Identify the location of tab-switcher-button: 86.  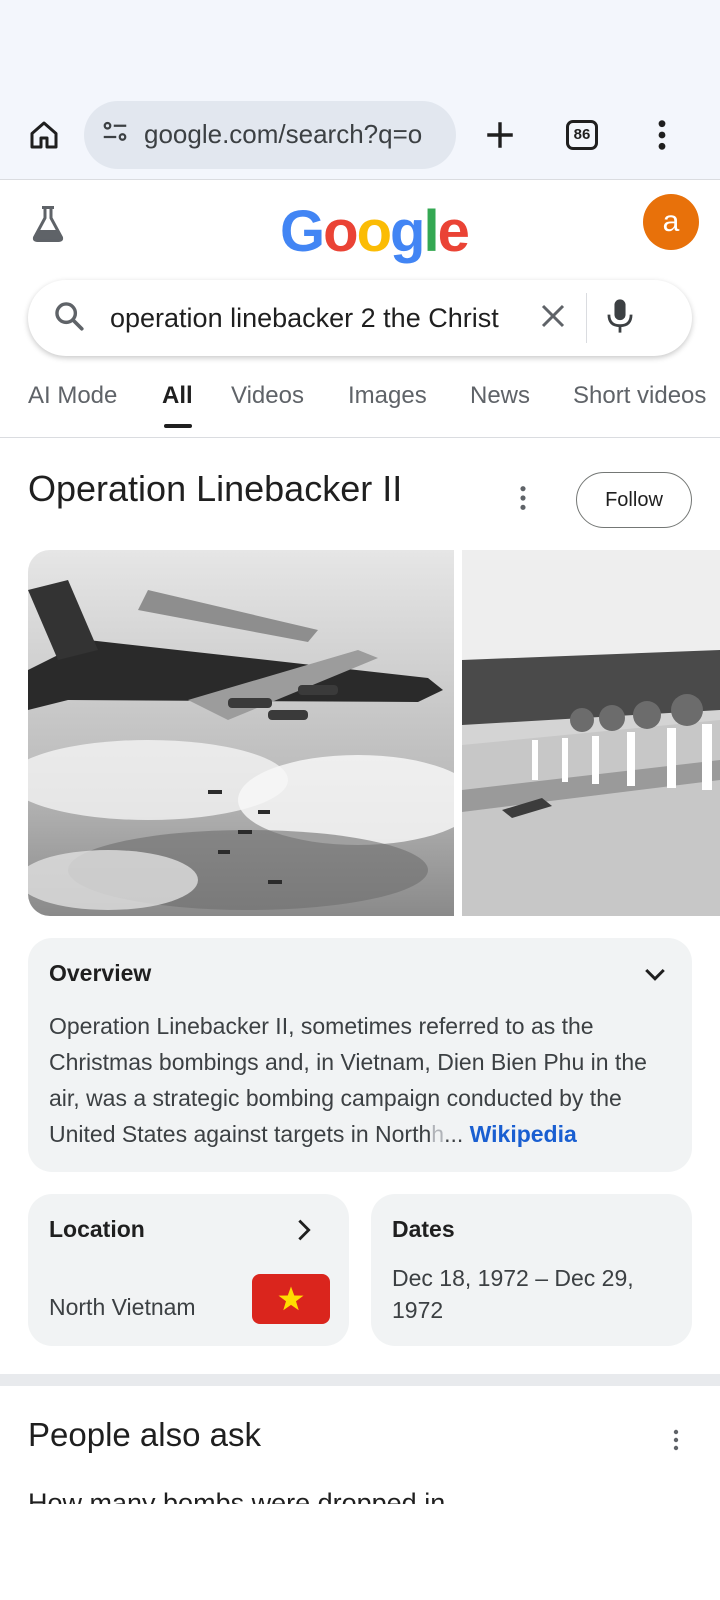
(582, 135).